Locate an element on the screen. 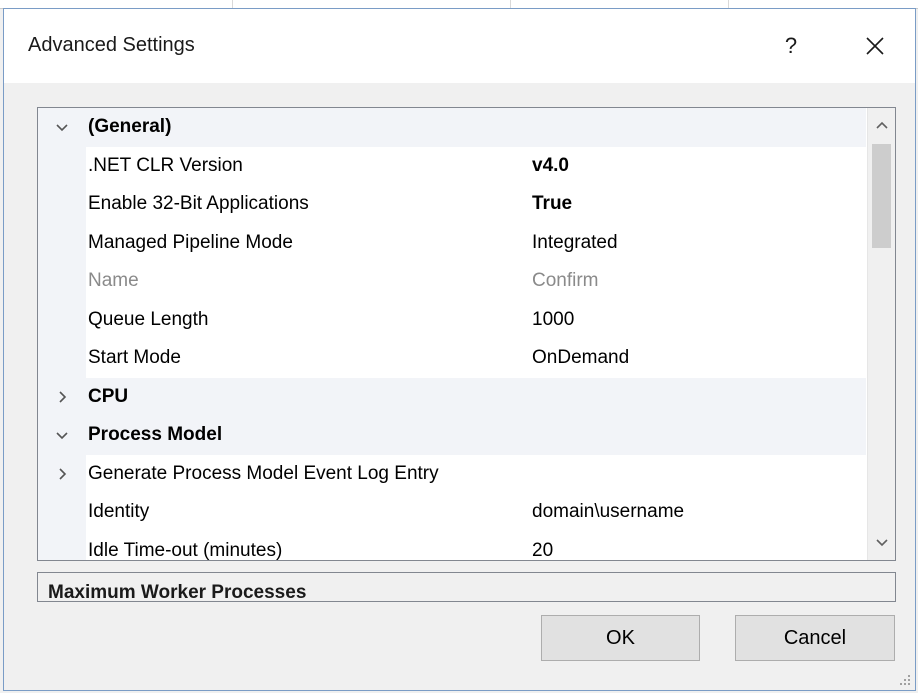  property-row: Idle Time-out (minutes) 20 is located at coordinates (452, 546).